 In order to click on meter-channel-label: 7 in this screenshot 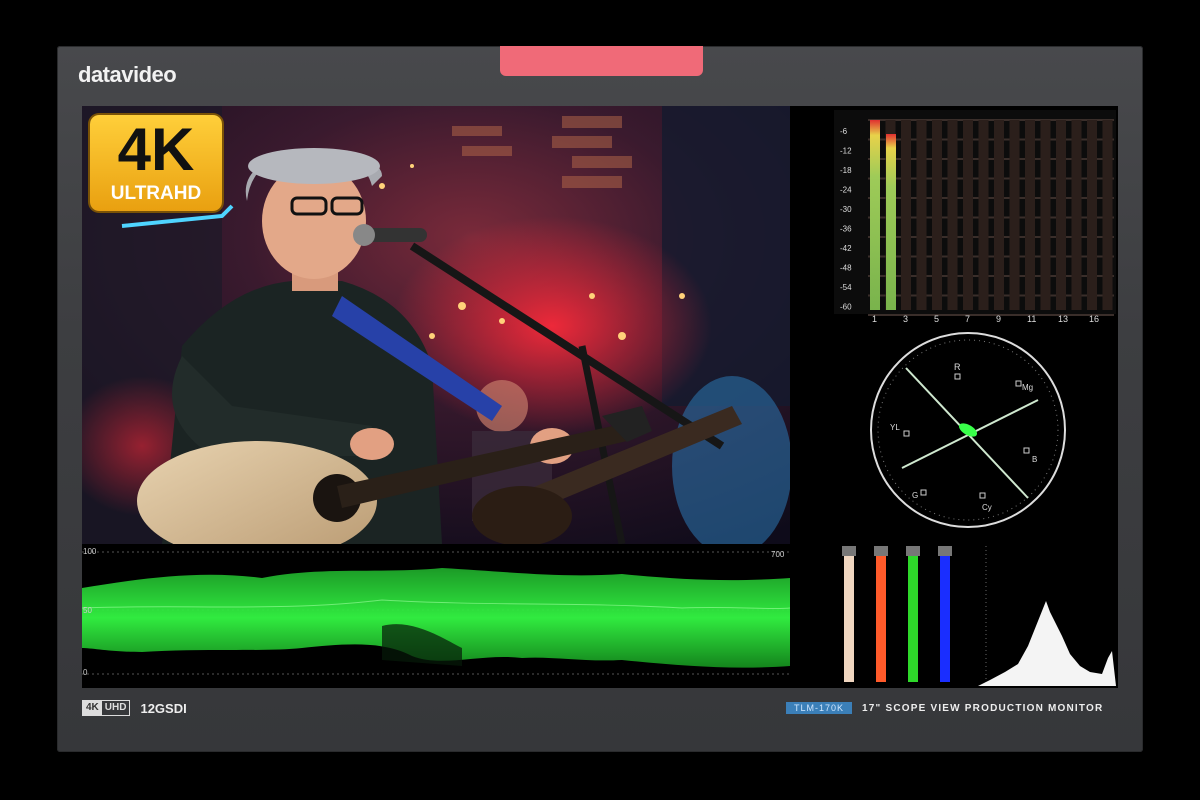, I will do `click(967, 319)`.